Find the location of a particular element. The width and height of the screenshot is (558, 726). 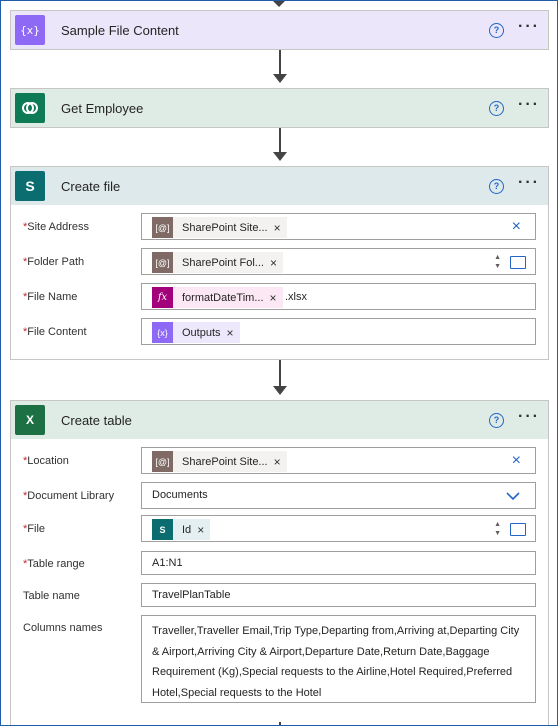

table-range-label: Table range is located at coordinates (56, 564).